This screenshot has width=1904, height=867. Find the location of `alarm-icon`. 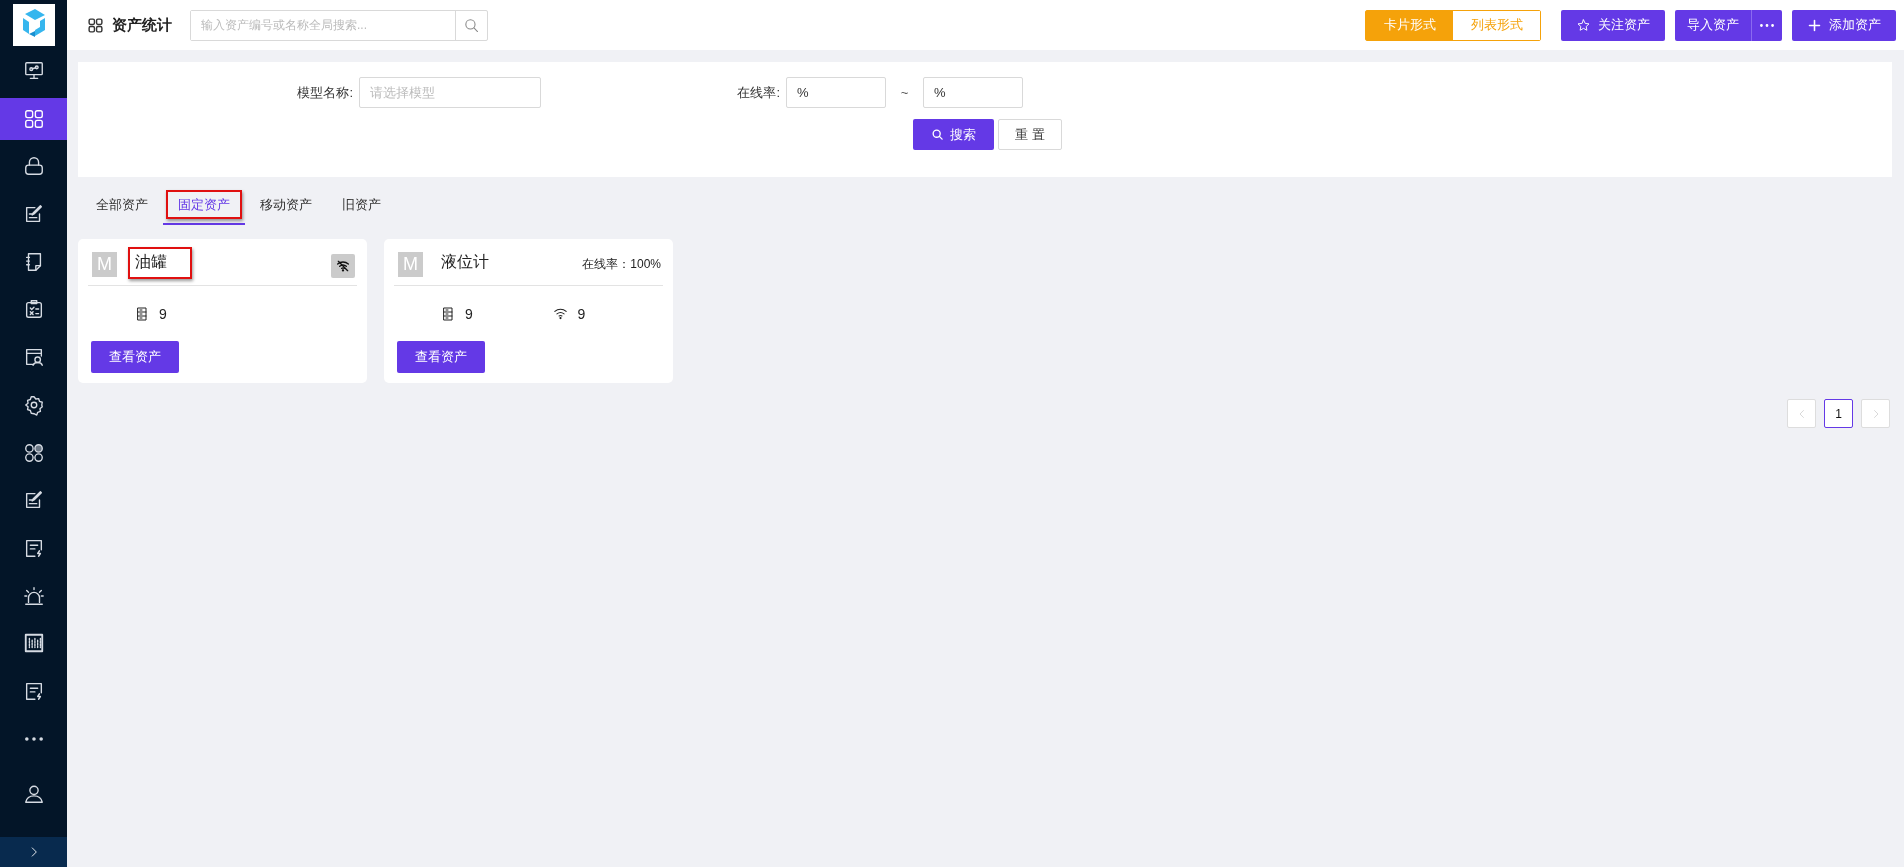

alarm-icon is located at coordinates (33, 595).